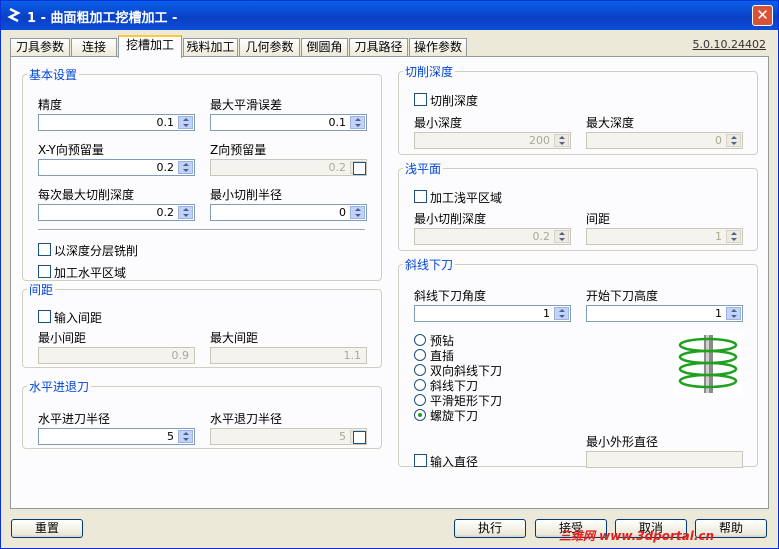 Image resolution: width=779 pixels, height=549 pixels. I want to click on tab-toolpath: 刀具路径, so click(378, 47).